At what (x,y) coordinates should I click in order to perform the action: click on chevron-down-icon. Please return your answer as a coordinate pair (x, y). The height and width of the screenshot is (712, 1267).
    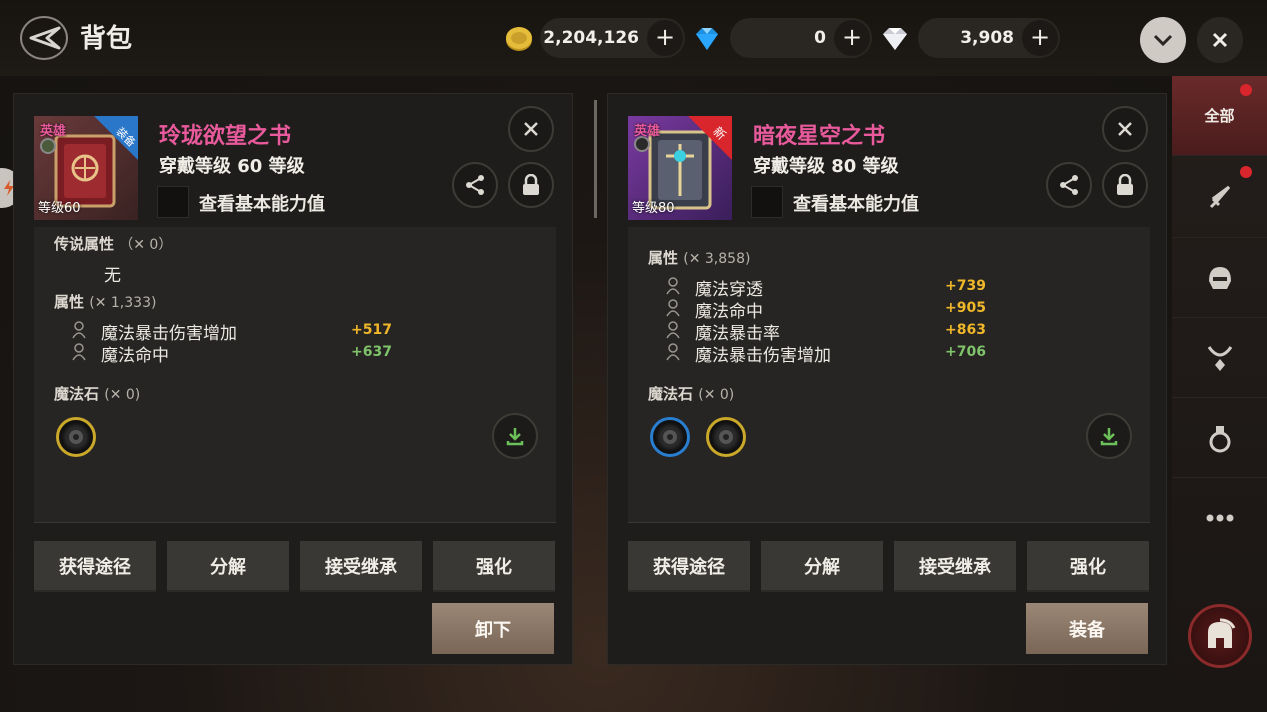
    Looking at the image, I should click on (1163, 40).